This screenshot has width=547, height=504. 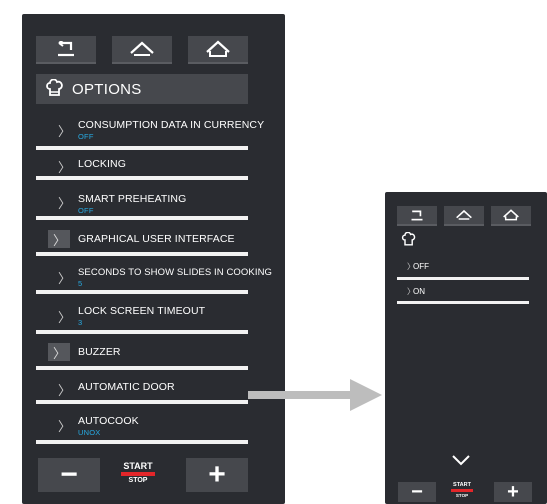 What do you see at coordinates (132, 199) in the screenshot?
I see `option-label: SMART PREHEATING` at bounding box center [132, 199].